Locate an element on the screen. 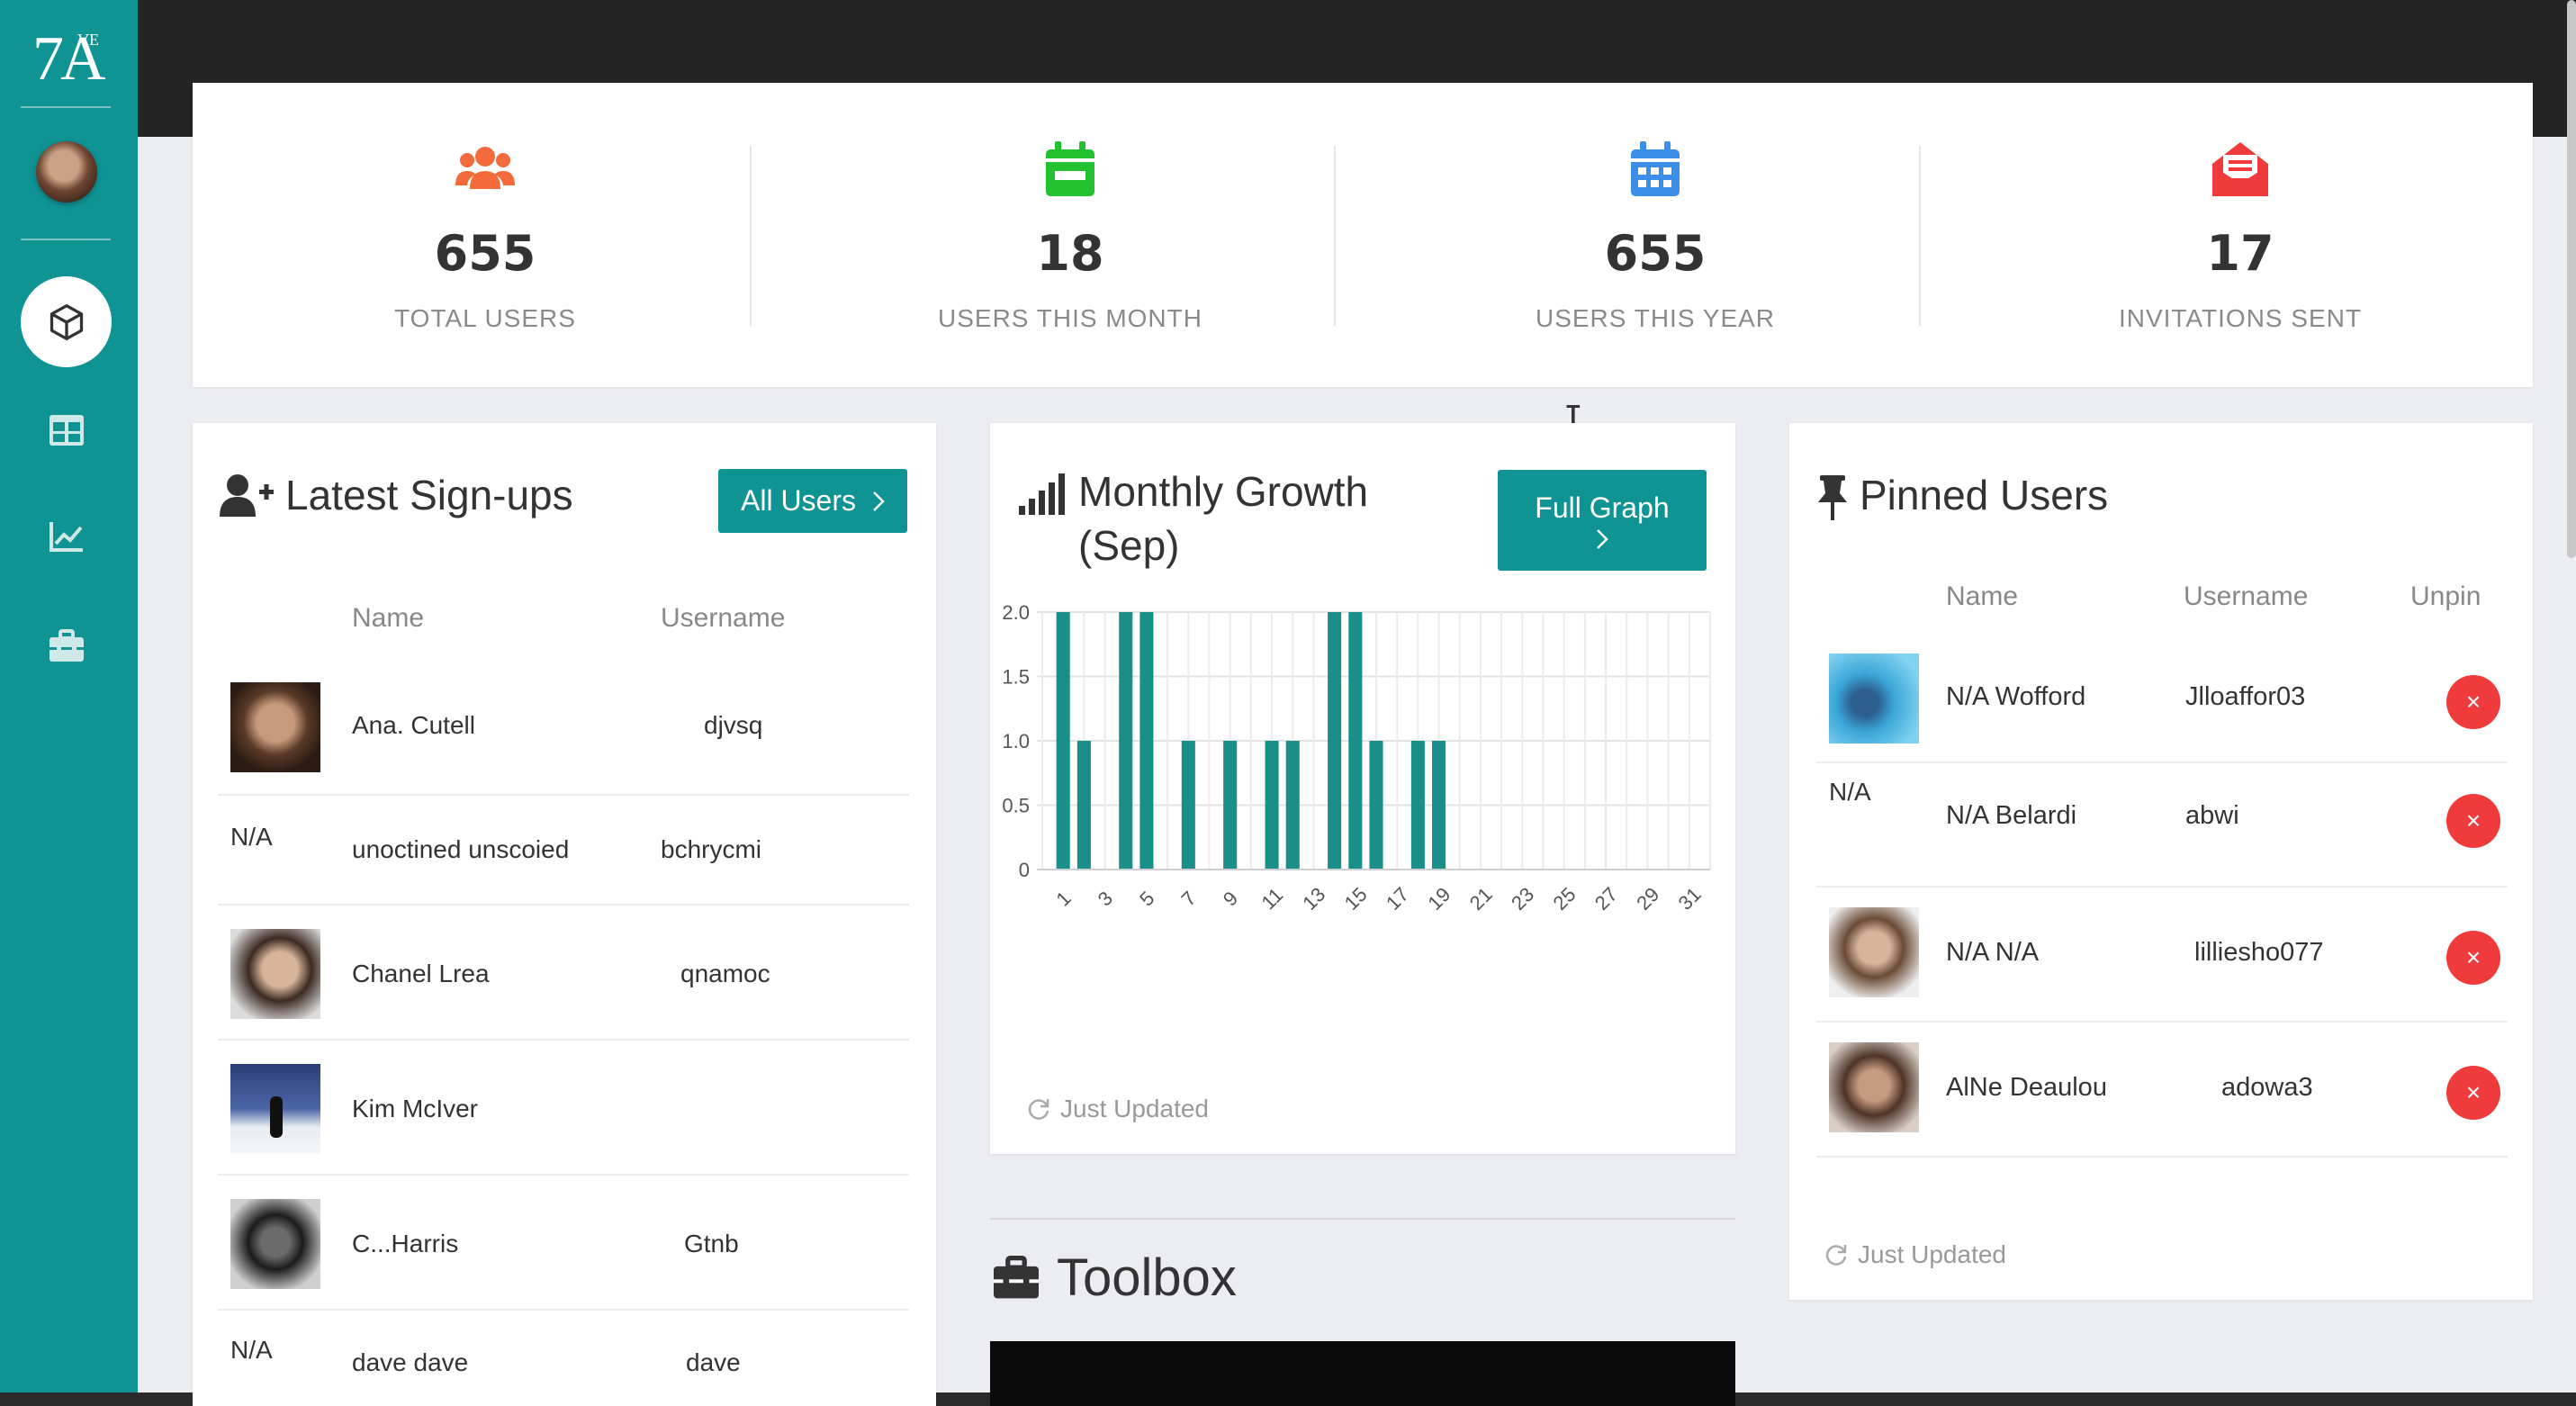 This screenshot has height=1406, width=2576. user-username: qnamoc is located at coordinates (725, 973).